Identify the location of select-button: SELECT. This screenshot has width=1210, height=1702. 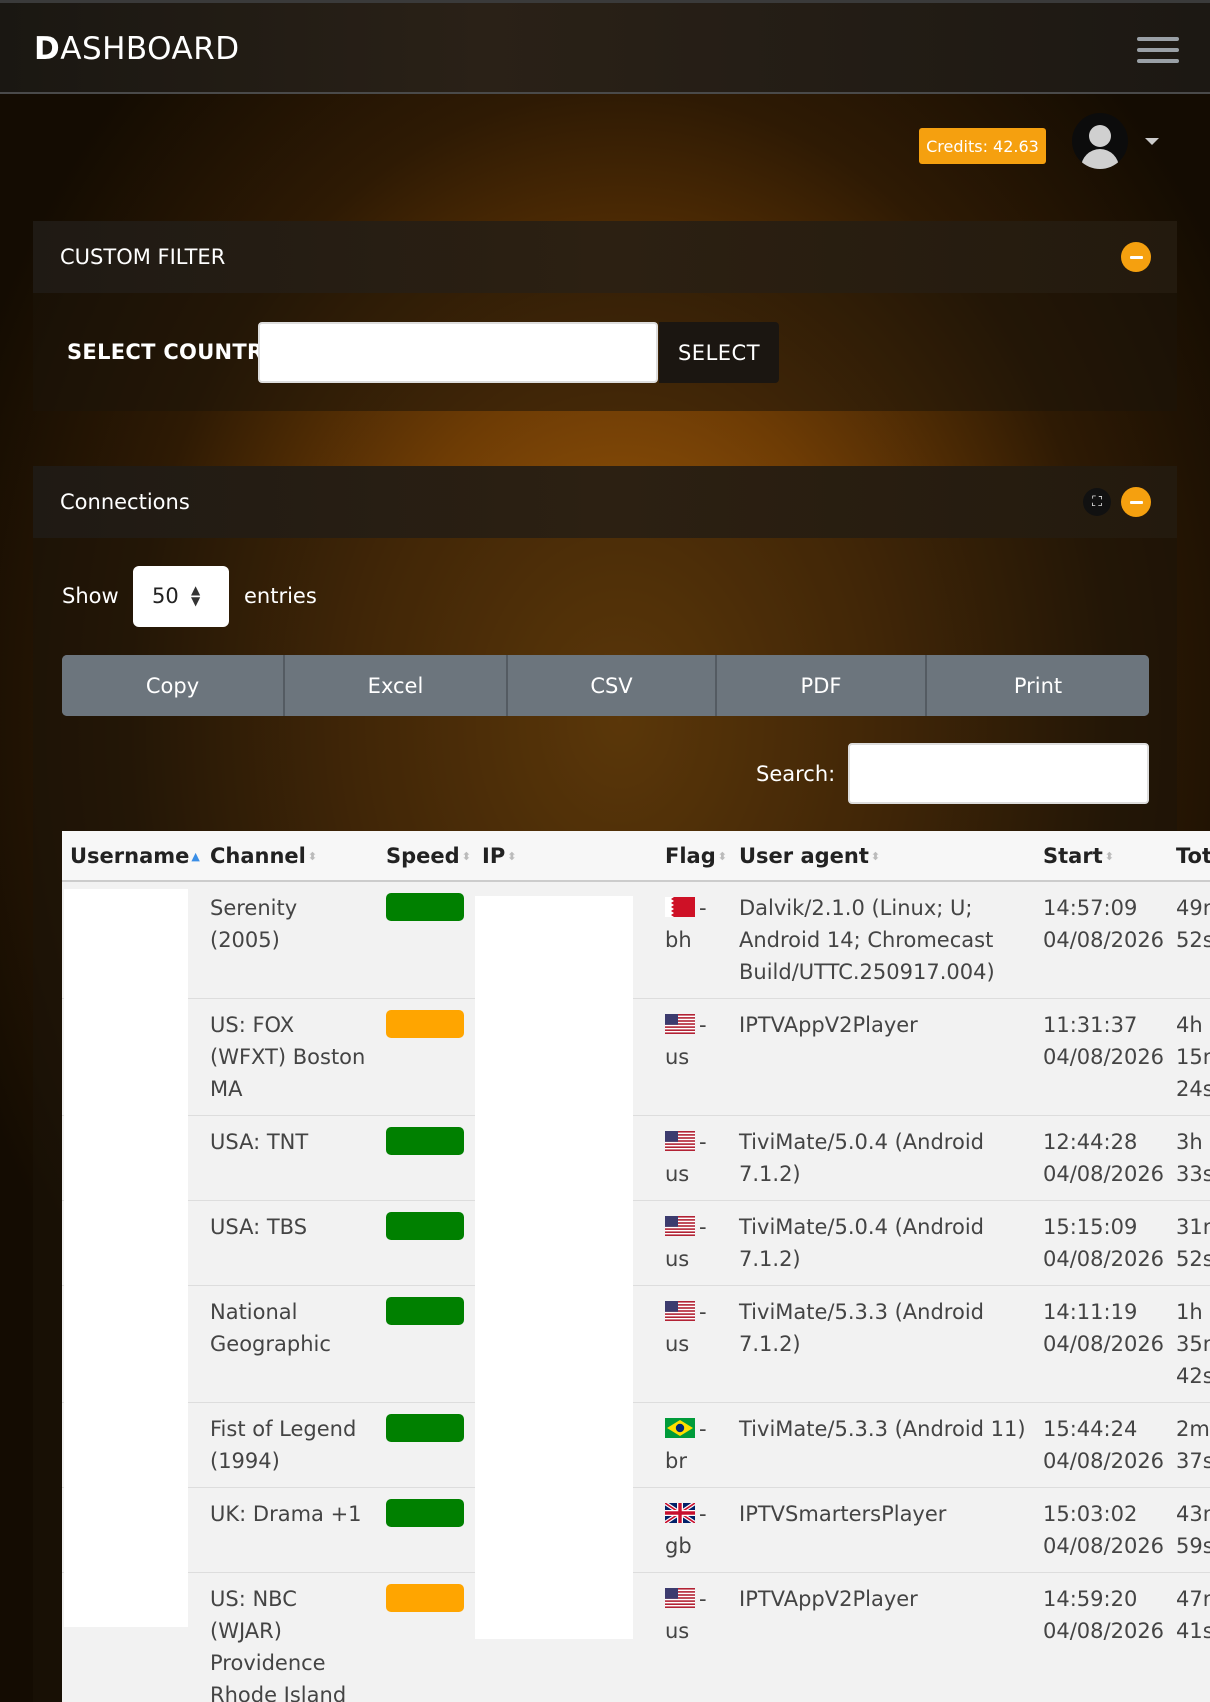
(719, 352).